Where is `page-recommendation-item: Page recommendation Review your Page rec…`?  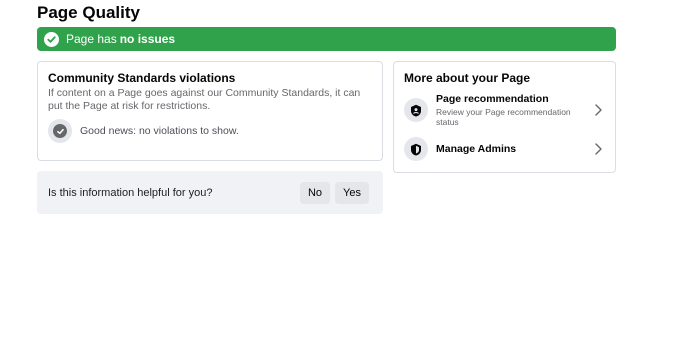 page-recommendation-item: Page recommendation Review your Page rec… is located at coordinates (504, 110).